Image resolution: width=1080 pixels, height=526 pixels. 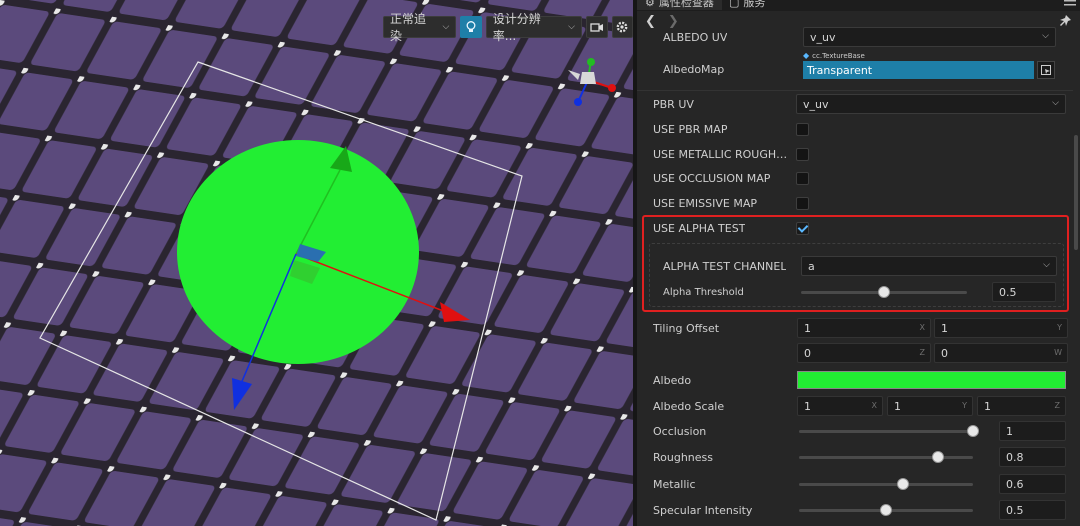 What do you see at coordinates (802, 154) in the screenshot?
I see `use-metallic-roughness-checkbox` at bounding box center [802, 154].